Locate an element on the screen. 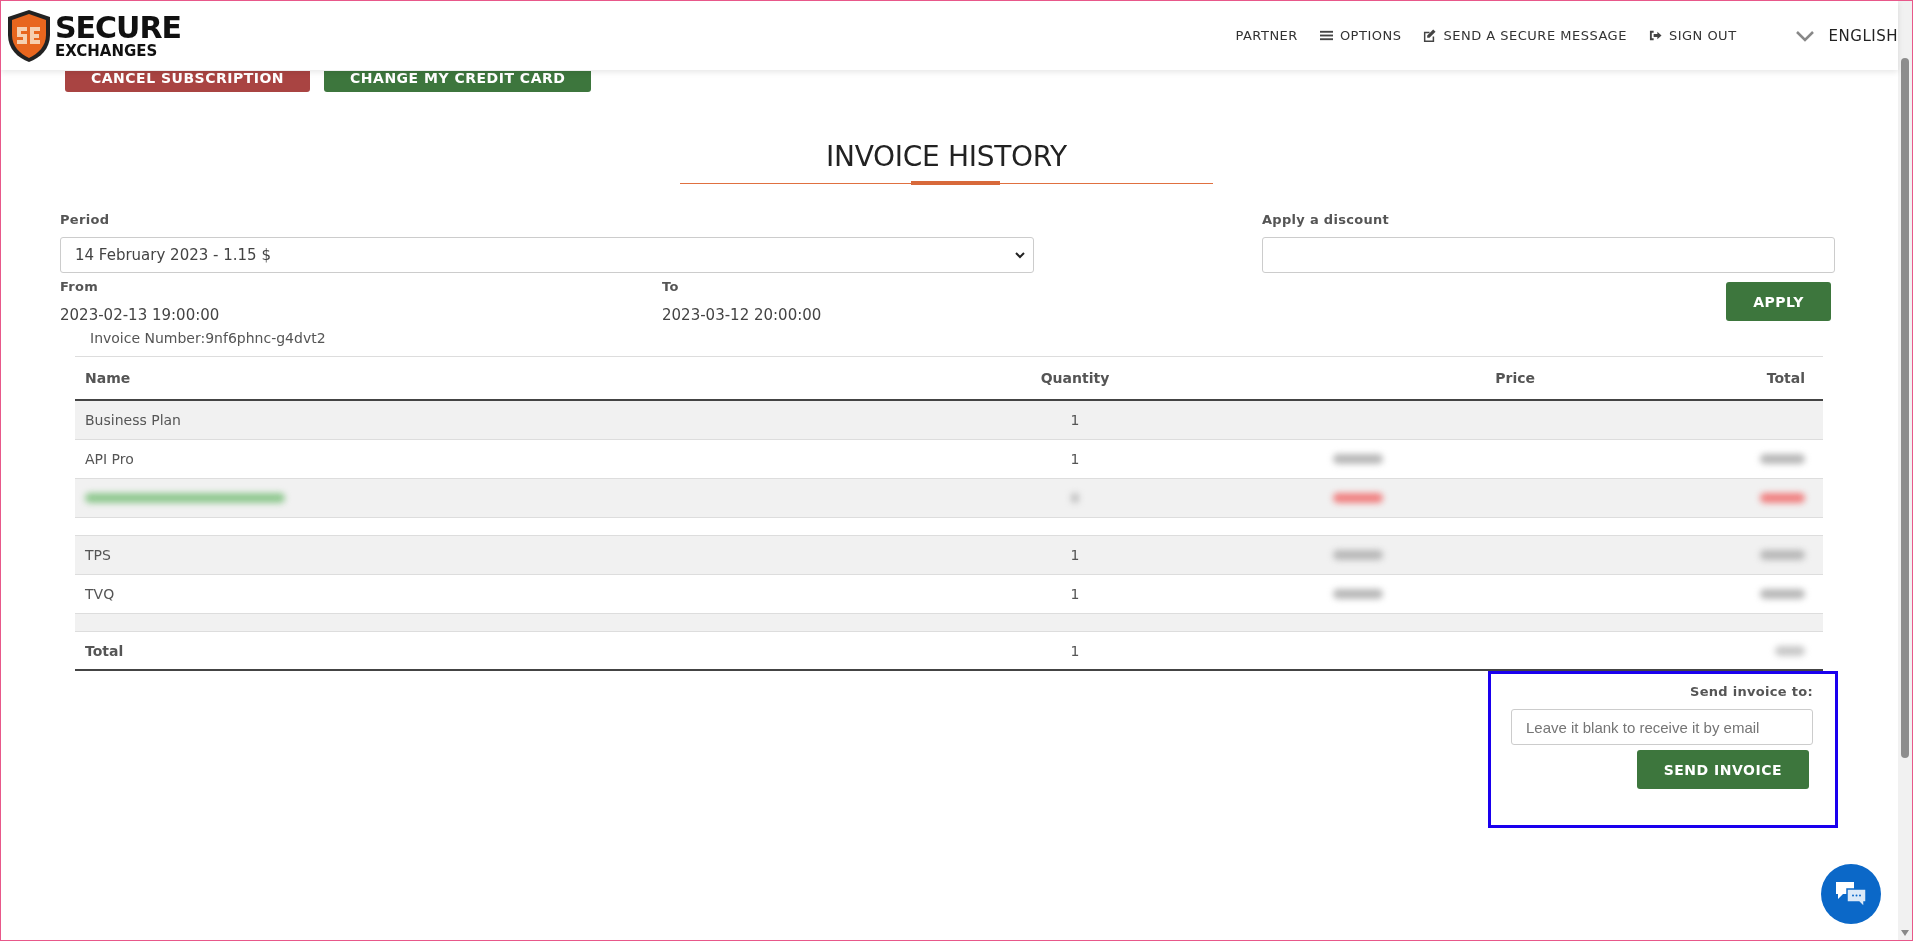 The height and width of the screenshot is (941, 1913). table-cell: TVQ is located at coordinates (525, 594).